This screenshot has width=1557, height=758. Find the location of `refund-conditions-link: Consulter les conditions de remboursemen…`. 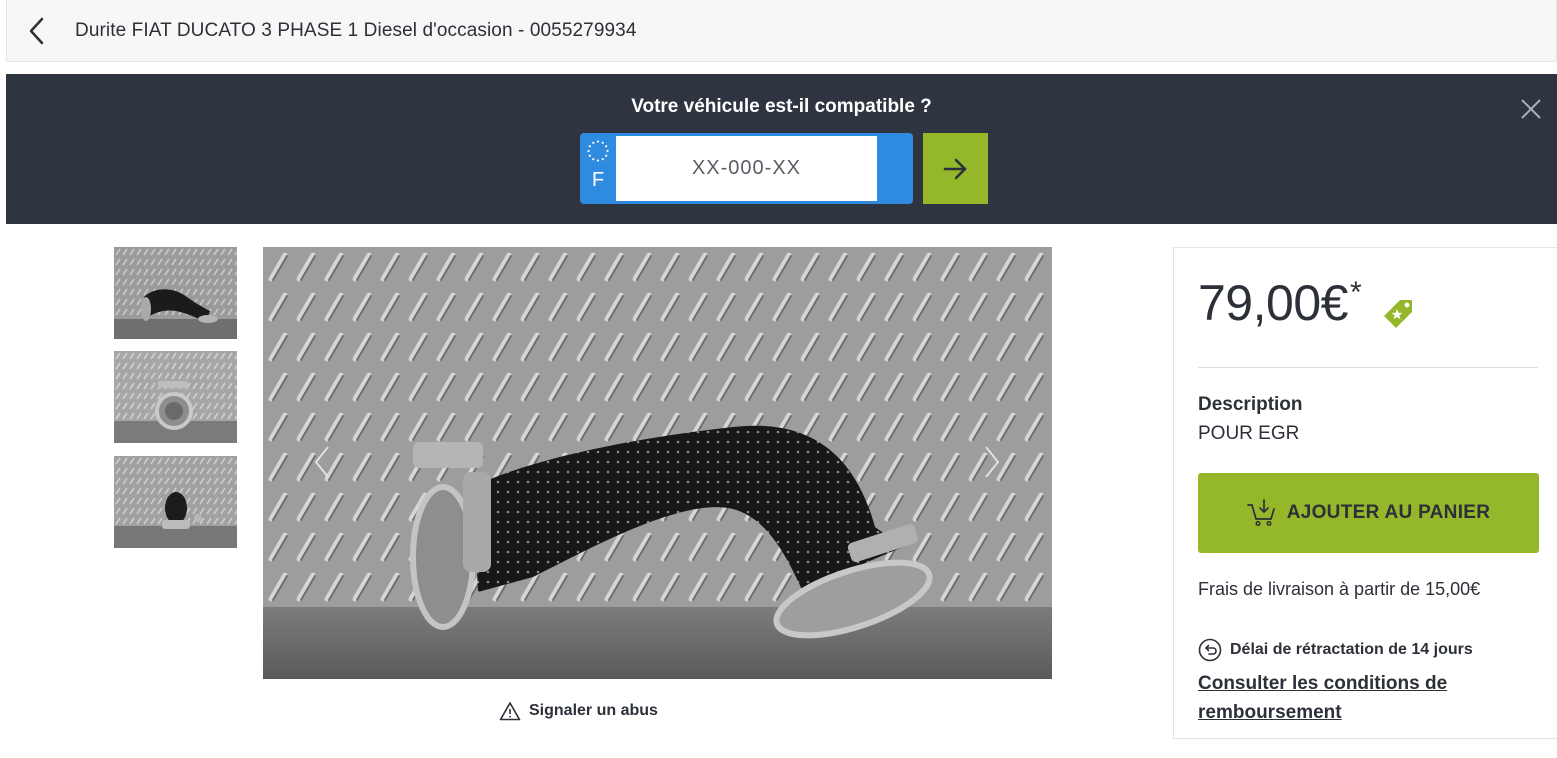

refund-conditions-link: Consulter les conditions de remboursemen… is located at coordinates (1348, 698).